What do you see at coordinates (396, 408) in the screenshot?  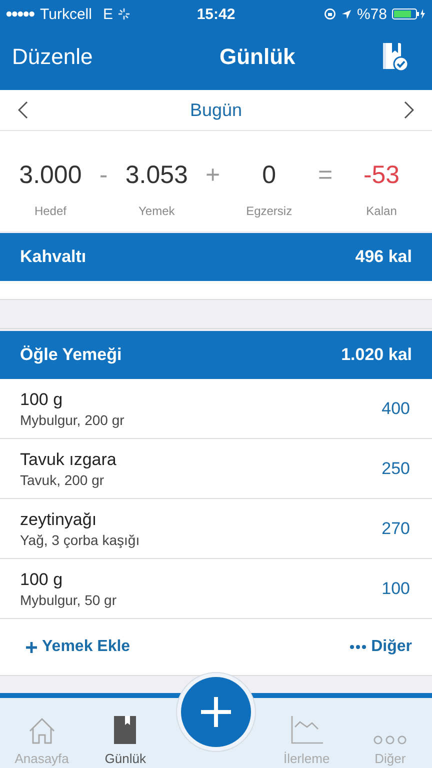 I see `food-calories: 400` at bounding box center [396, 408].